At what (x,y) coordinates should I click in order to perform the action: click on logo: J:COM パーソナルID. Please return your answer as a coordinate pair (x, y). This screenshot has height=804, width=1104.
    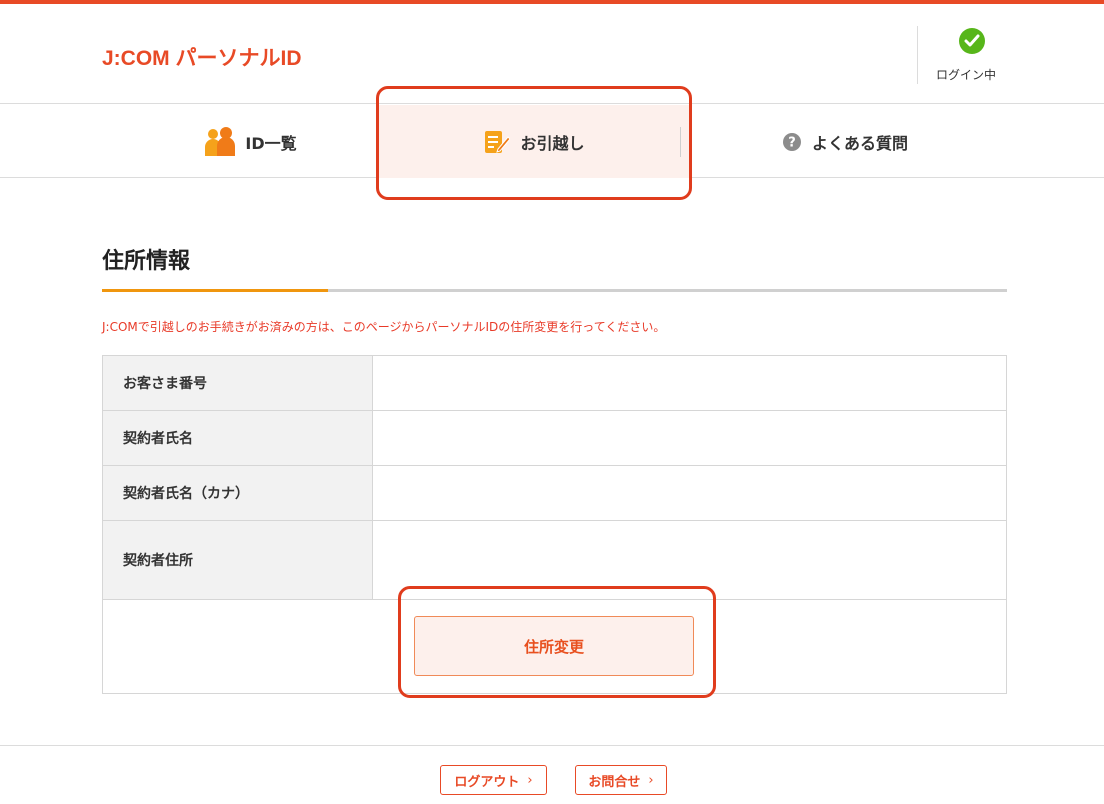
    Looking at the image, I should click on (202, 57).